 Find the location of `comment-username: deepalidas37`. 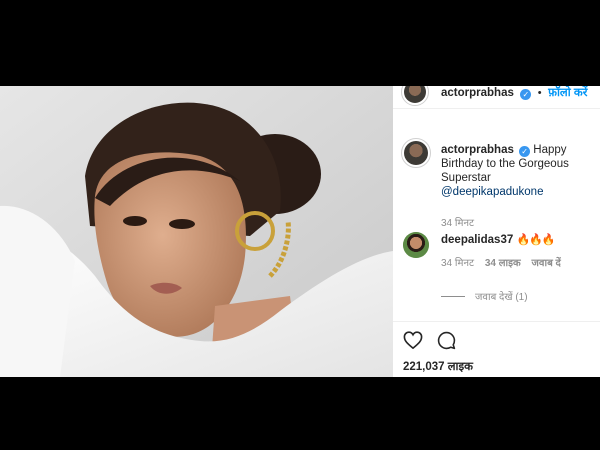

comment-username: deepalidas37 is located at coordinates (477, 240).